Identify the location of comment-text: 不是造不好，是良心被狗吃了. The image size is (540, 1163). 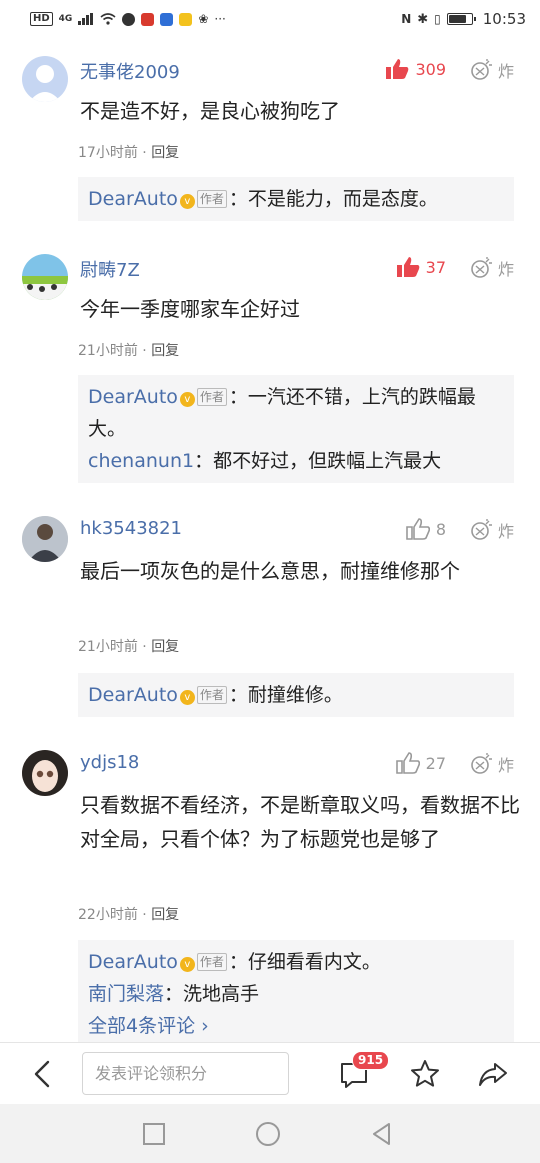
(210, 111).